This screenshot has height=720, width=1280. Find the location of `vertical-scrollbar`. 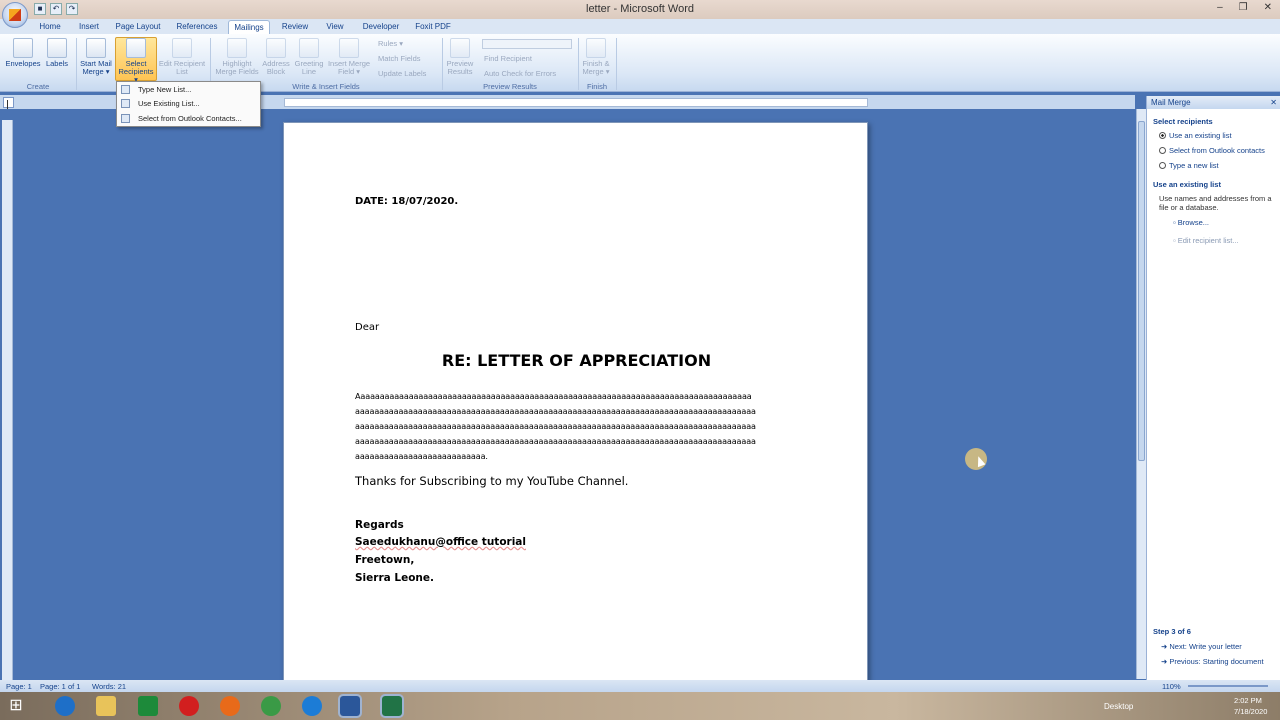

vertical-scrollbar is located at coordinates (1141, 394).